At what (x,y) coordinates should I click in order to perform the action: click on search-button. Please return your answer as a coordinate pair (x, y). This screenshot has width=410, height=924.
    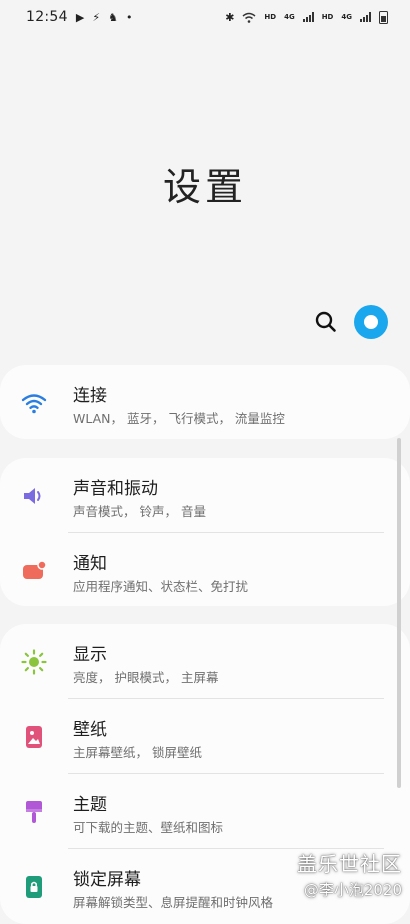
    Looking at the image, I should click on (326, 322).